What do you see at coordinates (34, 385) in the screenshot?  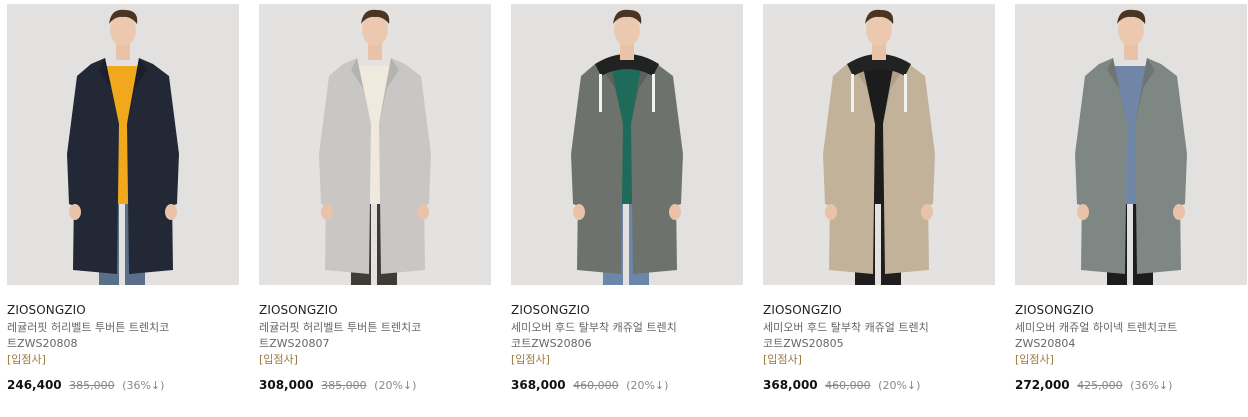 I see `sale-price: 246,400` at bounding box center [34, 385].